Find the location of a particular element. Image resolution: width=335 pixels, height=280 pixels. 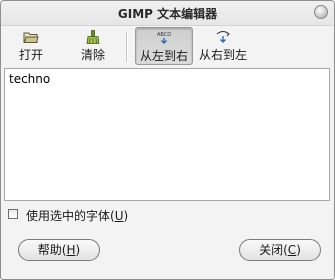

clear-button: 清除 is located at coordinates (93, 46).